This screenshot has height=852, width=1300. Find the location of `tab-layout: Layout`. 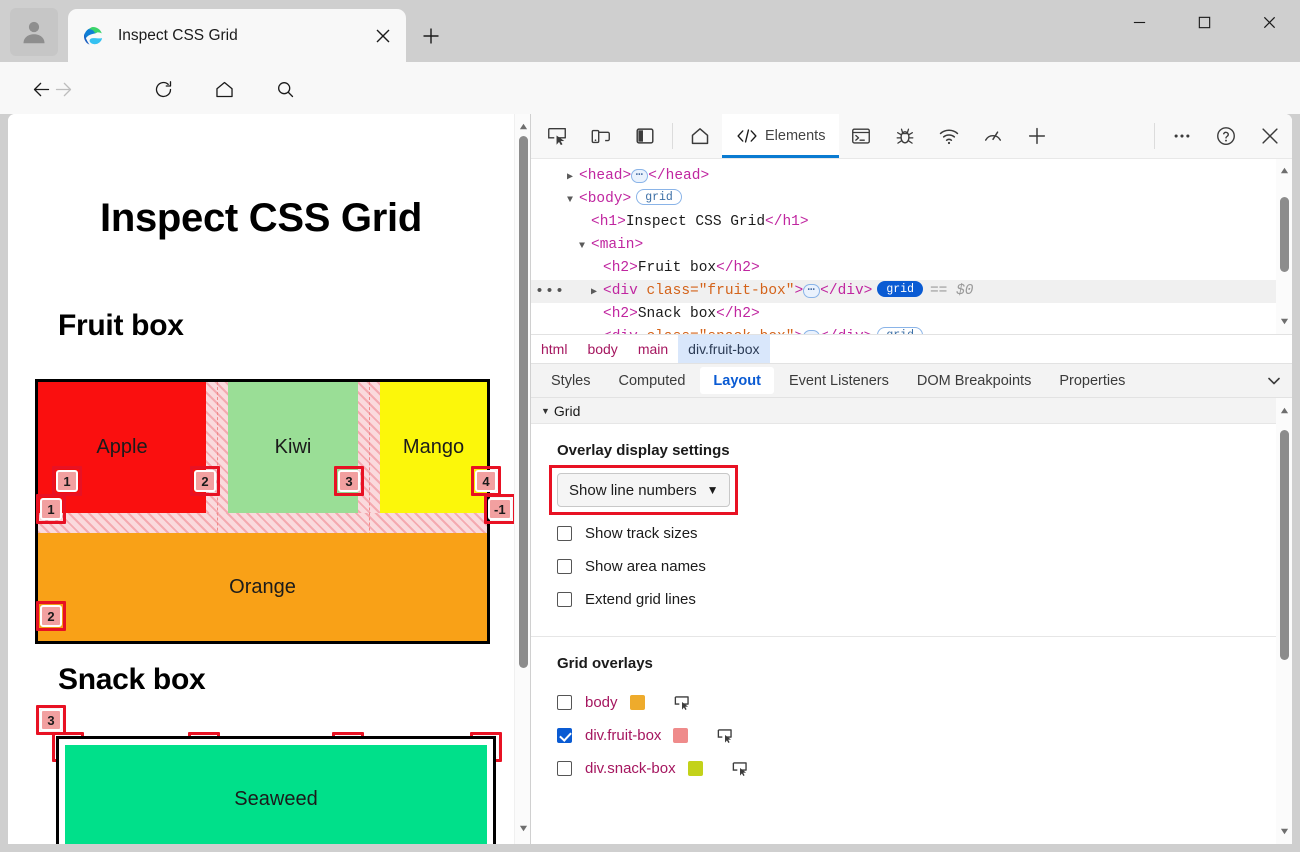

tab-layout: Layout is located at coordinates (737, 380).